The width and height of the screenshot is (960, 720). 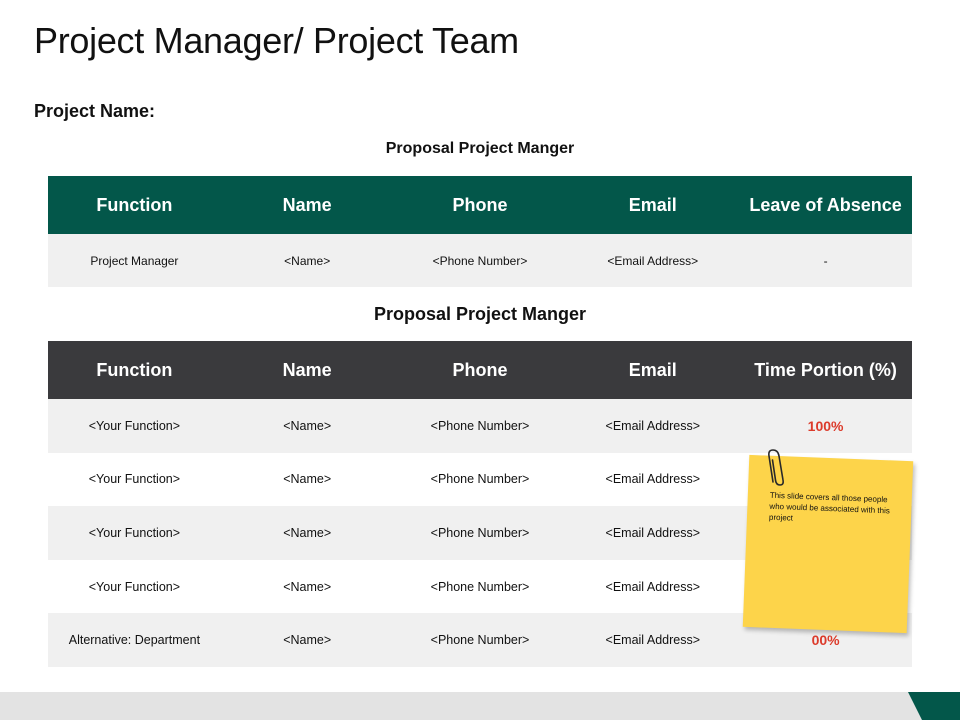 I want to click on header-leave-of-absence: Leave of Absence, so click(x=825, y=204).